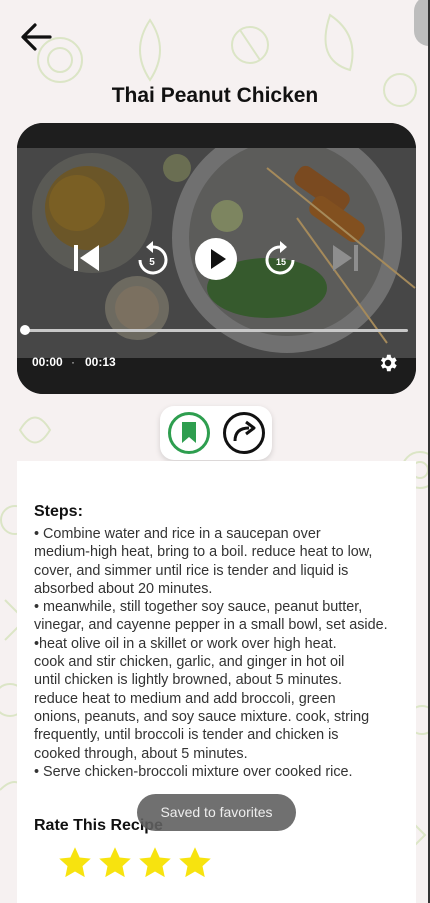 Image resolution: width=430 pixels, height=903 pixels. What do you see at coordinates (388, 363) in the screenshot?
I see `settings-gear-icon` at bounding box center [388, 363].